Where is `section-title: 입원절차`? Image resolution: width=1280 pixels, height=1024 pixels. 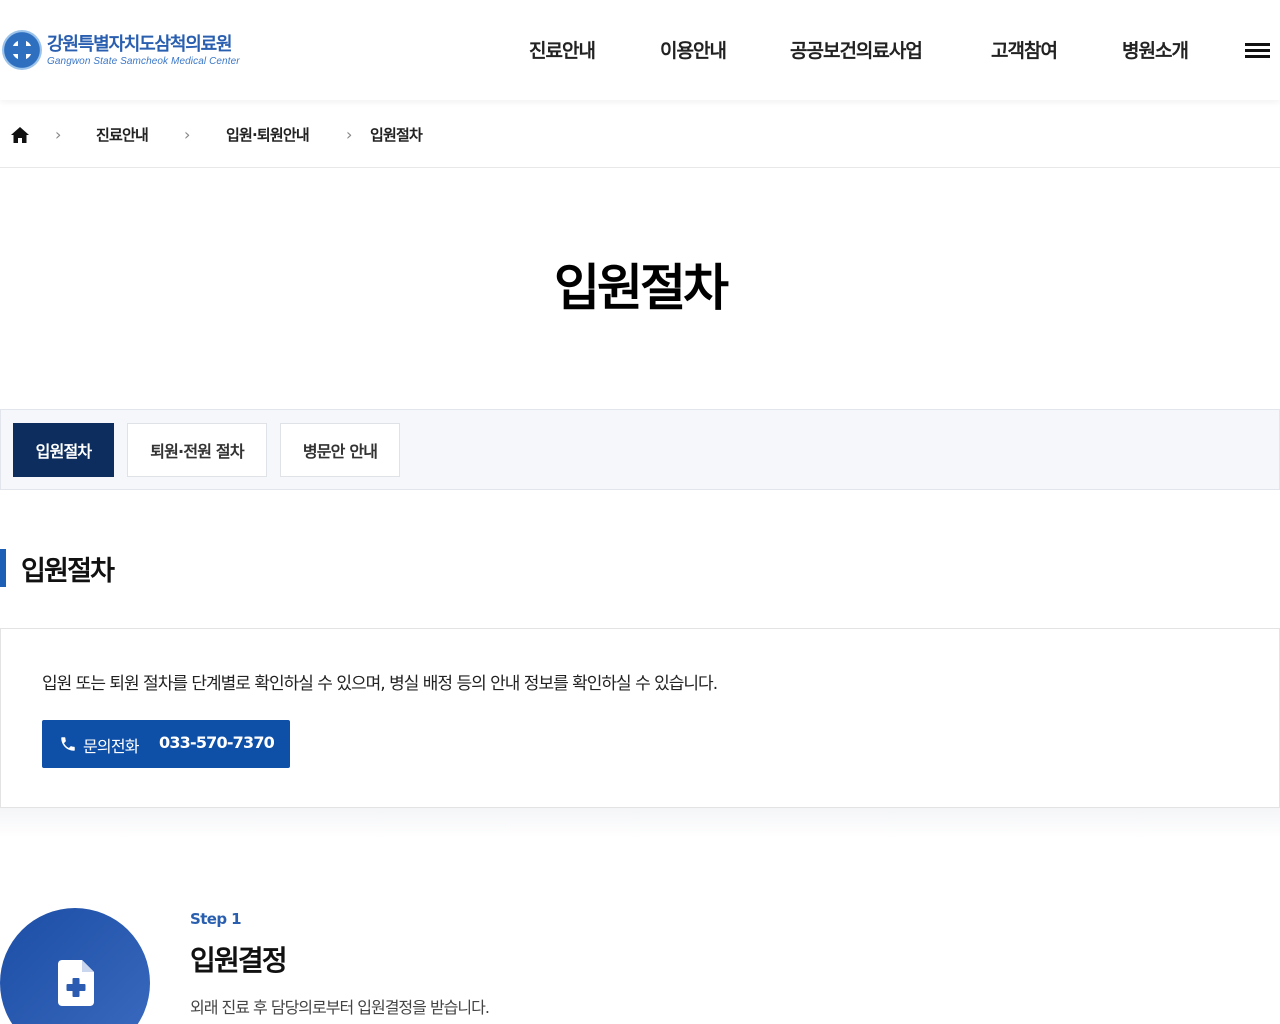 section-title: 입원절차 is located at coordinates (68, 571).